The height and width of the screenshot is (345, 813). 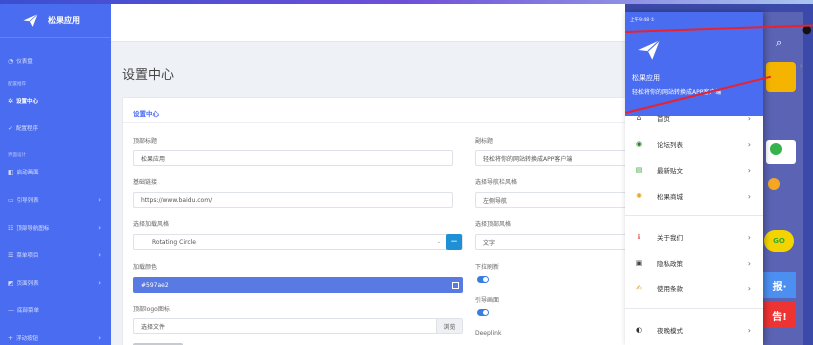 I want to click on chevron-down-icon: ⌄, so click(x=438, y=242).